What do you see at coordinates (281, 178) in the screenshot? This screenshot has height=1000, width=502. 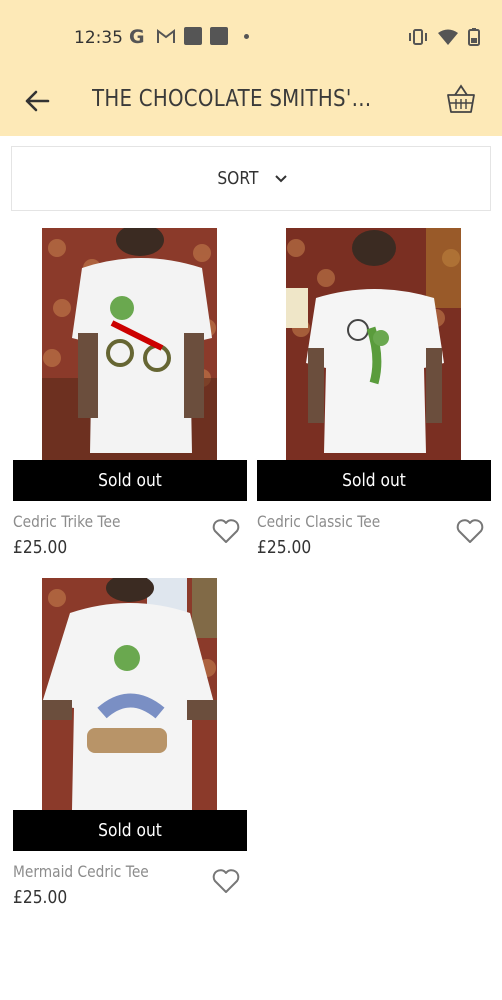 I see `chevron-down-icon` at bounding box center [281, 178].